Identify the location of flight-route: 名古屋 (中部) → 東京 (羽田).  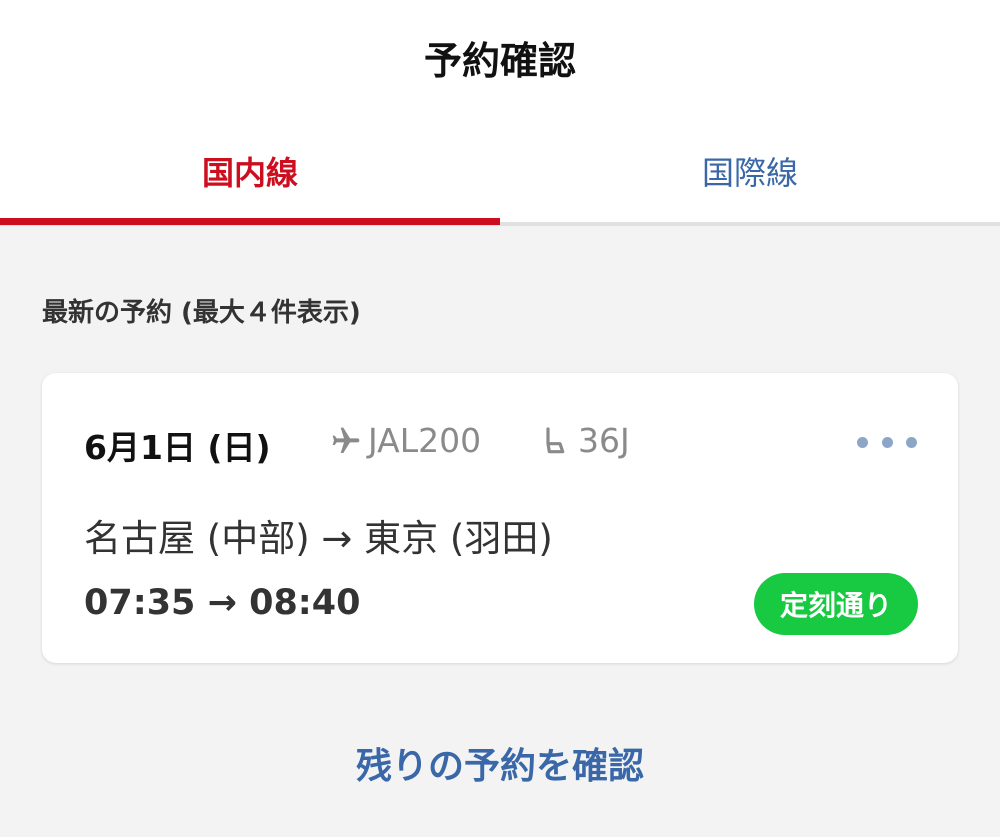
(318, 538).